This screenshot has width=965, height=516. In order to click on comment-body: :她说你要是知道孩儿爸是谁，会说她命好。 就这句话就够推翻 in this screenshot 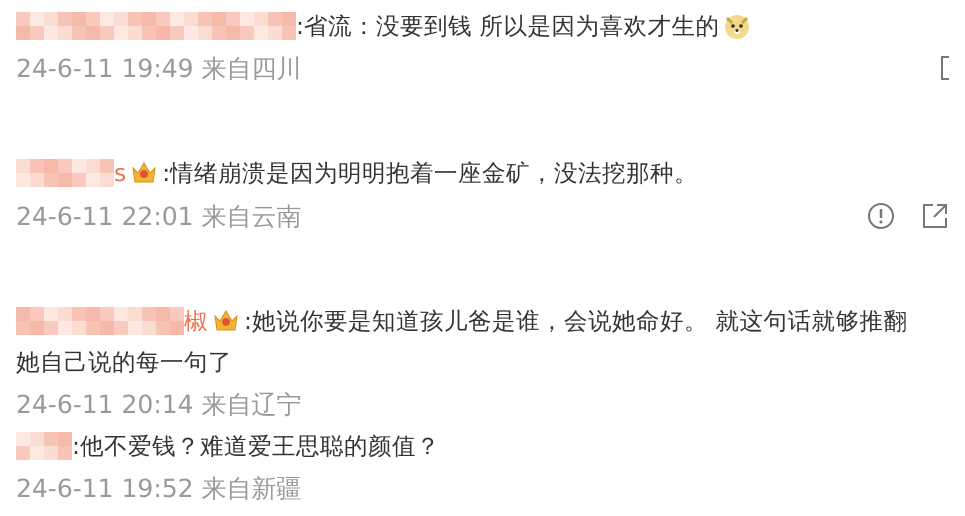, I will do `click(576, 321)`.